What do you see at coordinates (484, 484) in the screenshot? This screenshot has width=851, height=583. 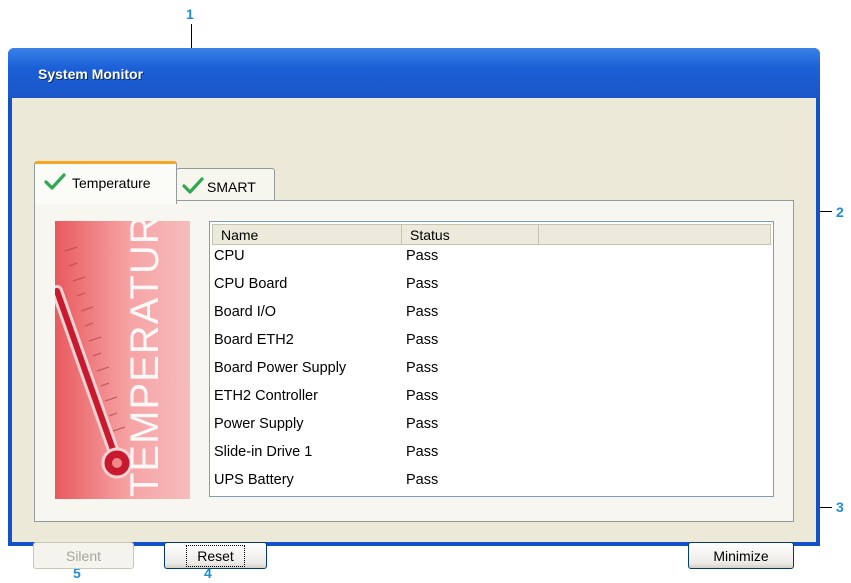 I see `list-item: UPS Battery Pass` at bounding box center [484, 484].